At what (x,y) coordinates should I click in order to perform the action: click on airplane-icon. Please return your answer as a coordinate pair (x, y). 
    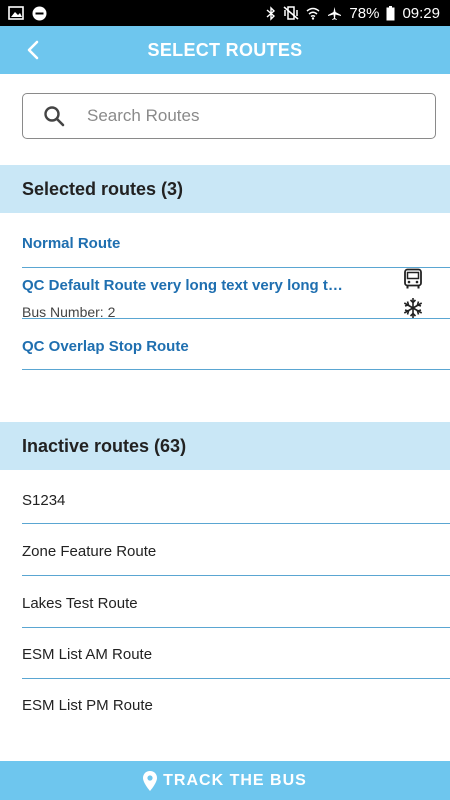
    Looking at the image, I should click on (334, 13).